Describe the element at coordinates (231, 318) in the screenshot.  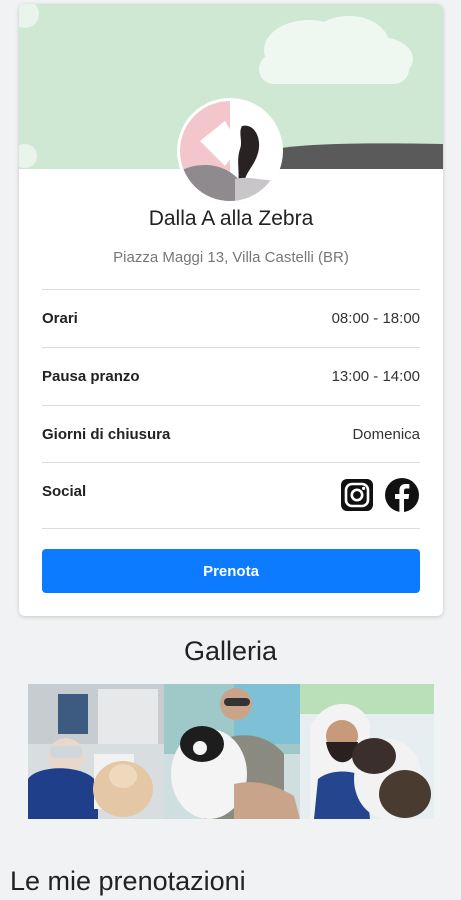
I see `info-row-hours: Orari 08:00 - 18:00` at that location.